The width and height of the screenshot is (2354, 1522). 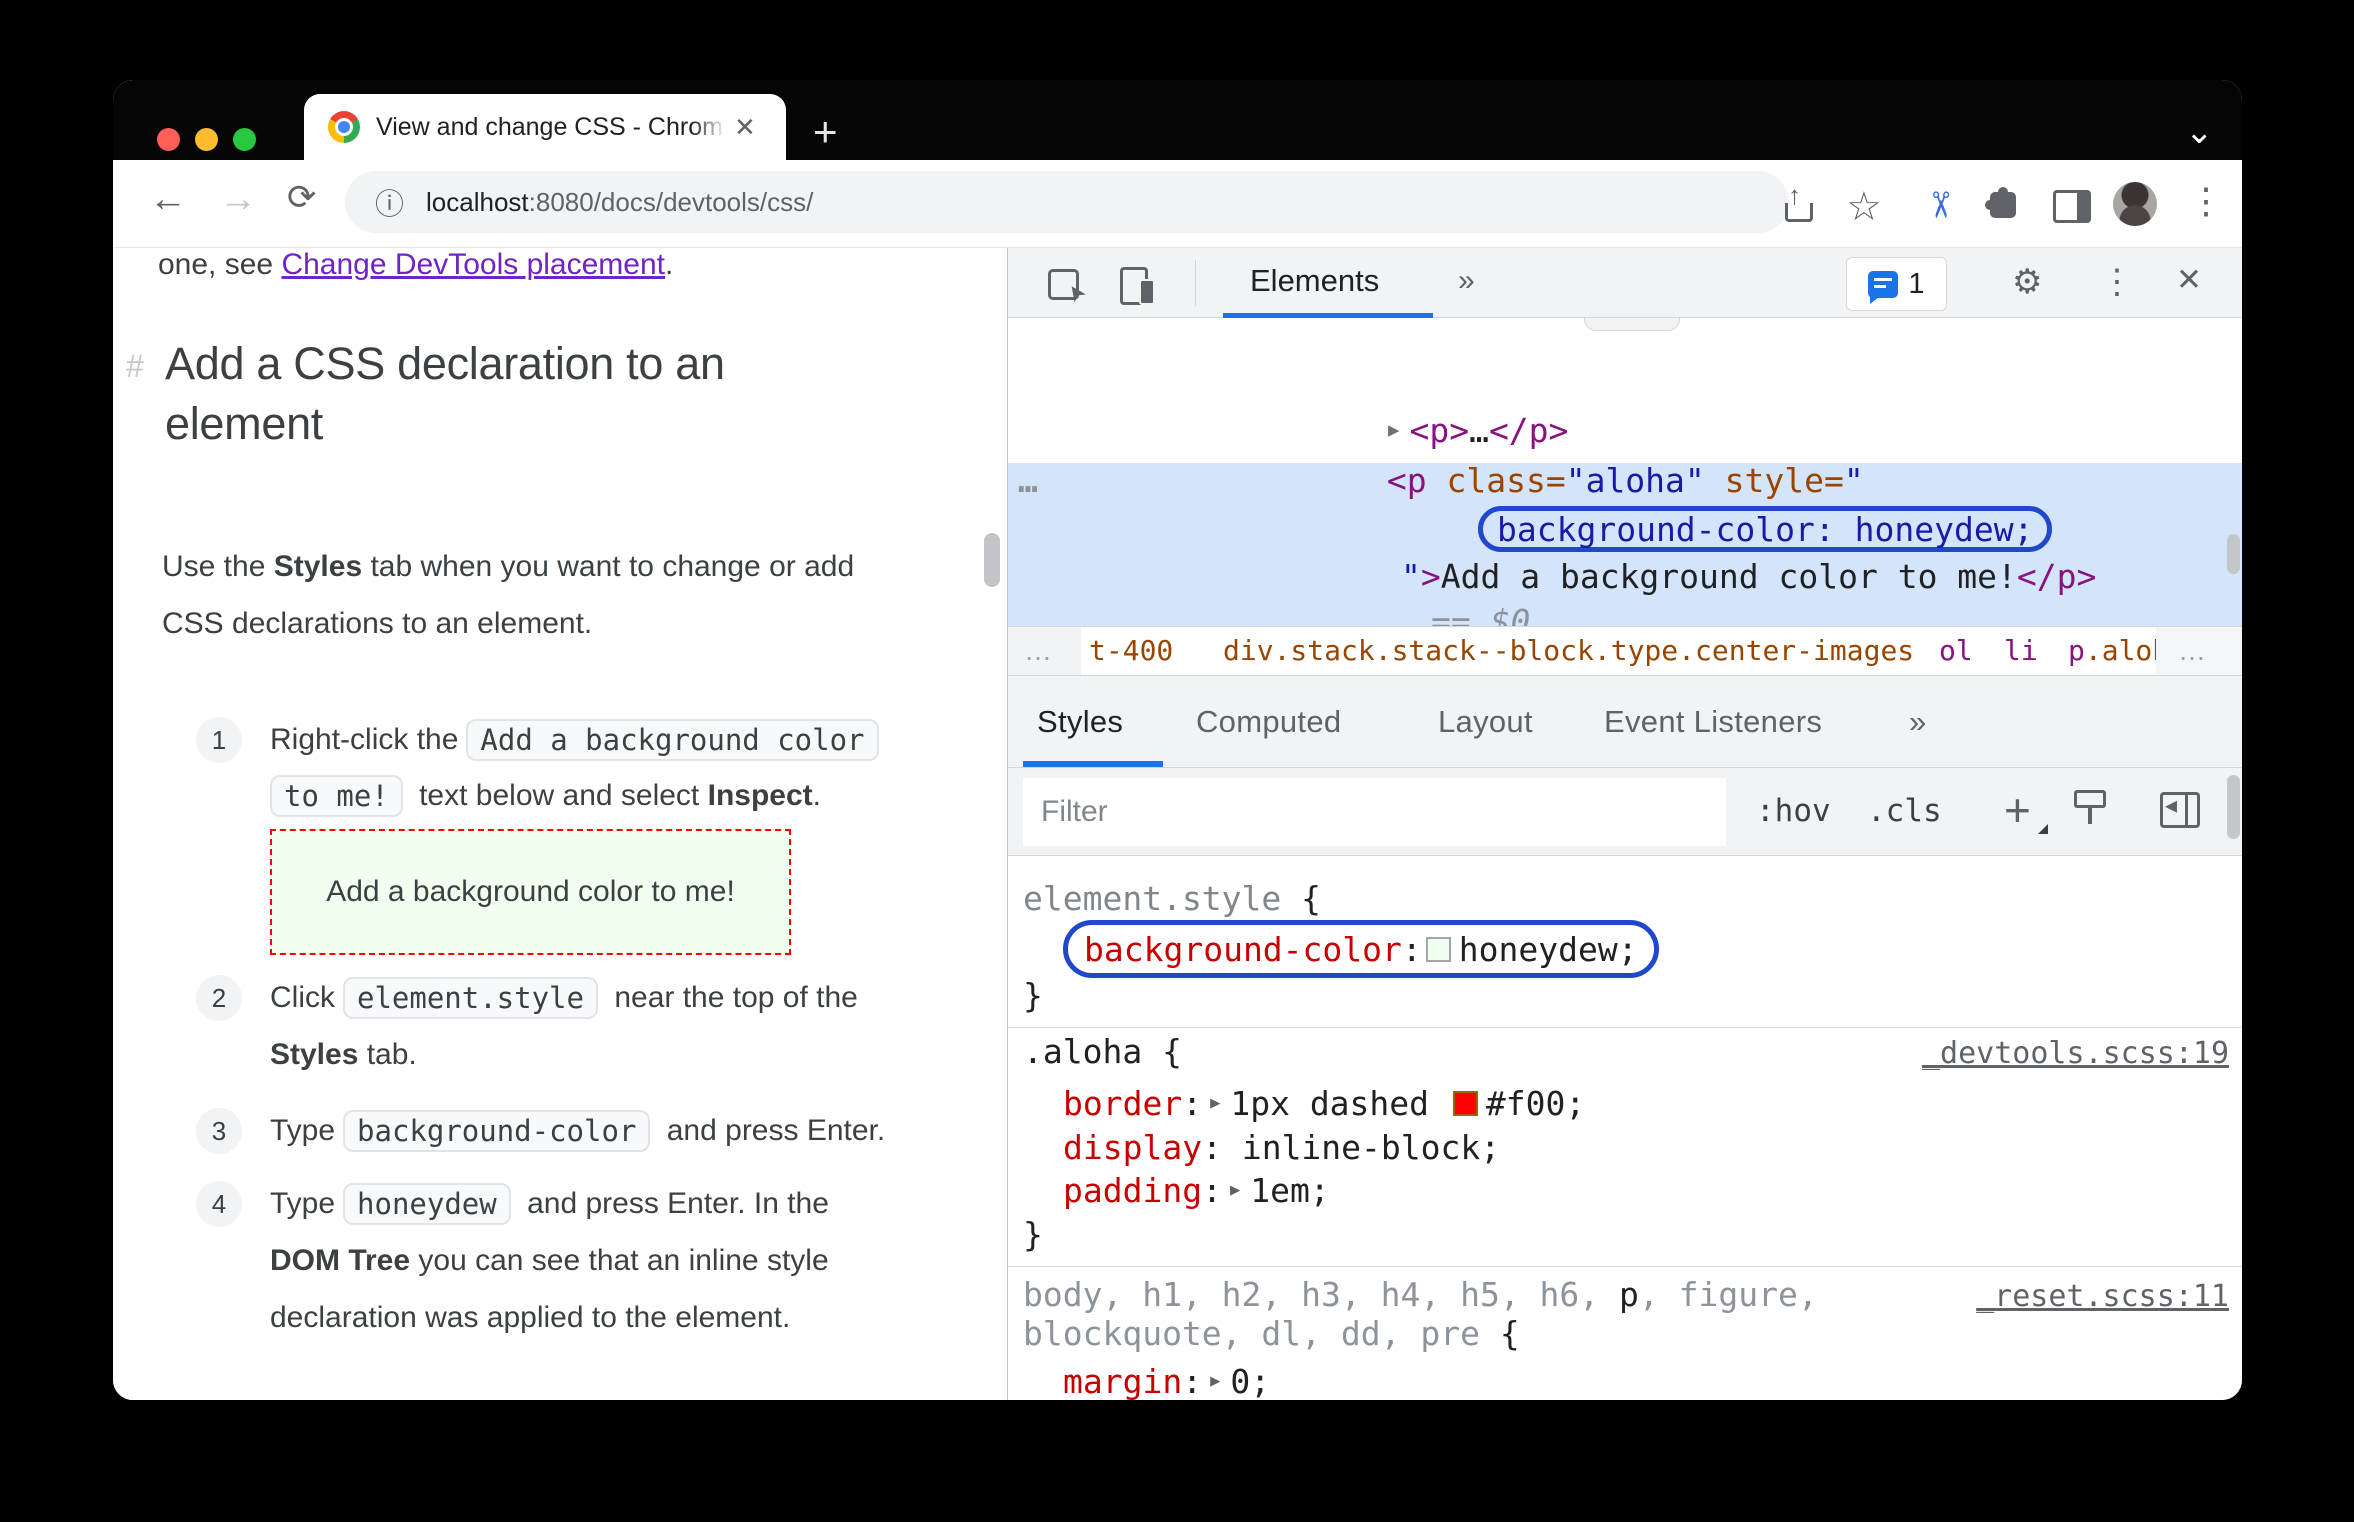 What do you see at coordinates (619, 202) in the screenshot?
I see `url-text: localhost:8080/docs/devtools/css/` at bounding box center [619, 202].